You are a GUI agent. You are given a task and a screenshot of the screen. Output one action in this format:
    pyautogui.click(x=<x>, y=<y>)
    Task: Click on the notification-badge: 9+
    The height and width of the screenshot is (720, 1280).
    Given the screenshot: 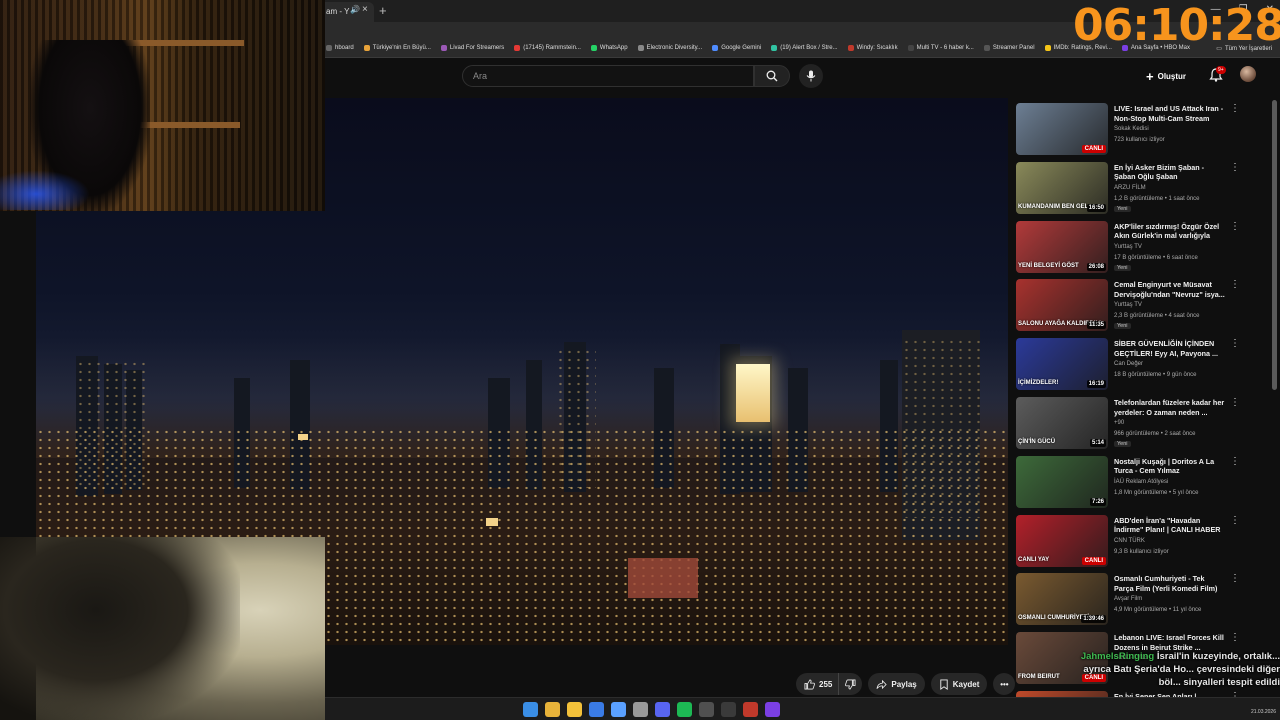 What is the action you would take?
    pyautogui.click(x=1221, y=70)
    